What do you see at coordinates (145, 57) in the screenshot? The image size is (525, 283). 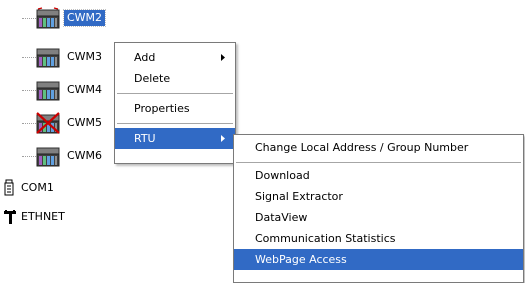 I see `menu-item-label: Add` at bounding box center [145, 57].